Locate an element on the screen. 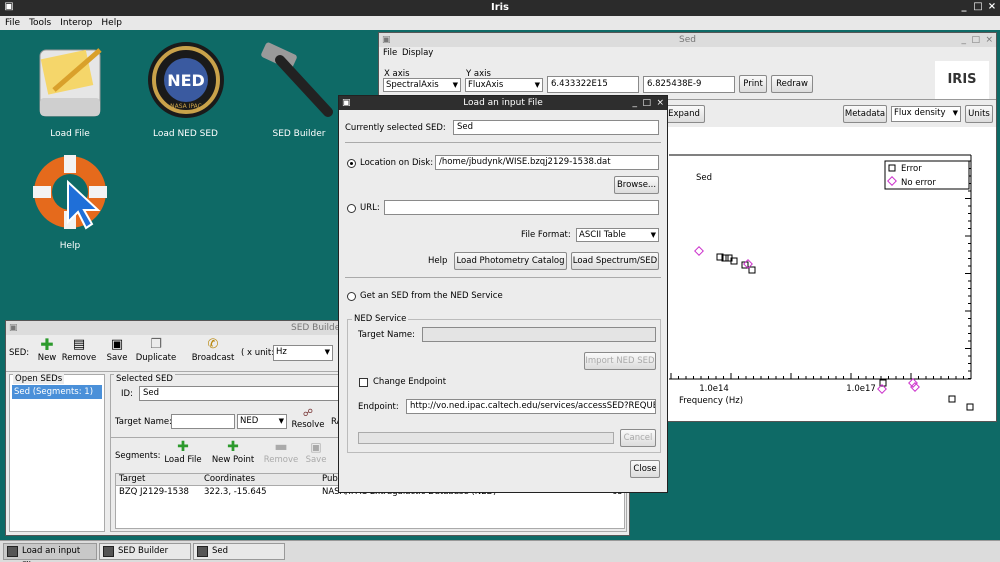 The width and height of the screenshot is (1000, 562). load-photometry-button: Load Photometry Catalog is located at coordinates (510, 261).